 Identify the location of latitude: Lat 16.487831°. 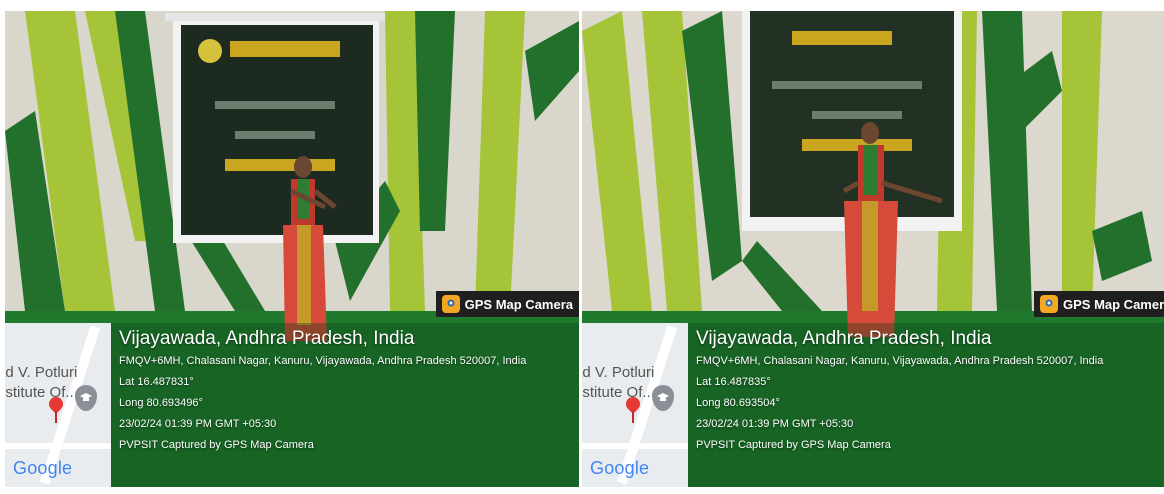
(156, 382).